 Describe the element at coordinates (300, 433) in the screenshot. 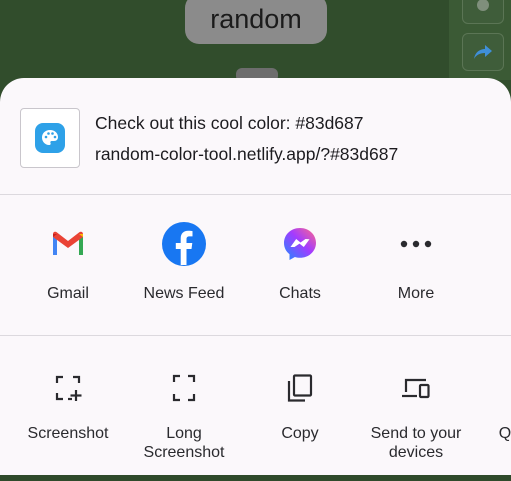

I see `action-label: Copy` at that location.